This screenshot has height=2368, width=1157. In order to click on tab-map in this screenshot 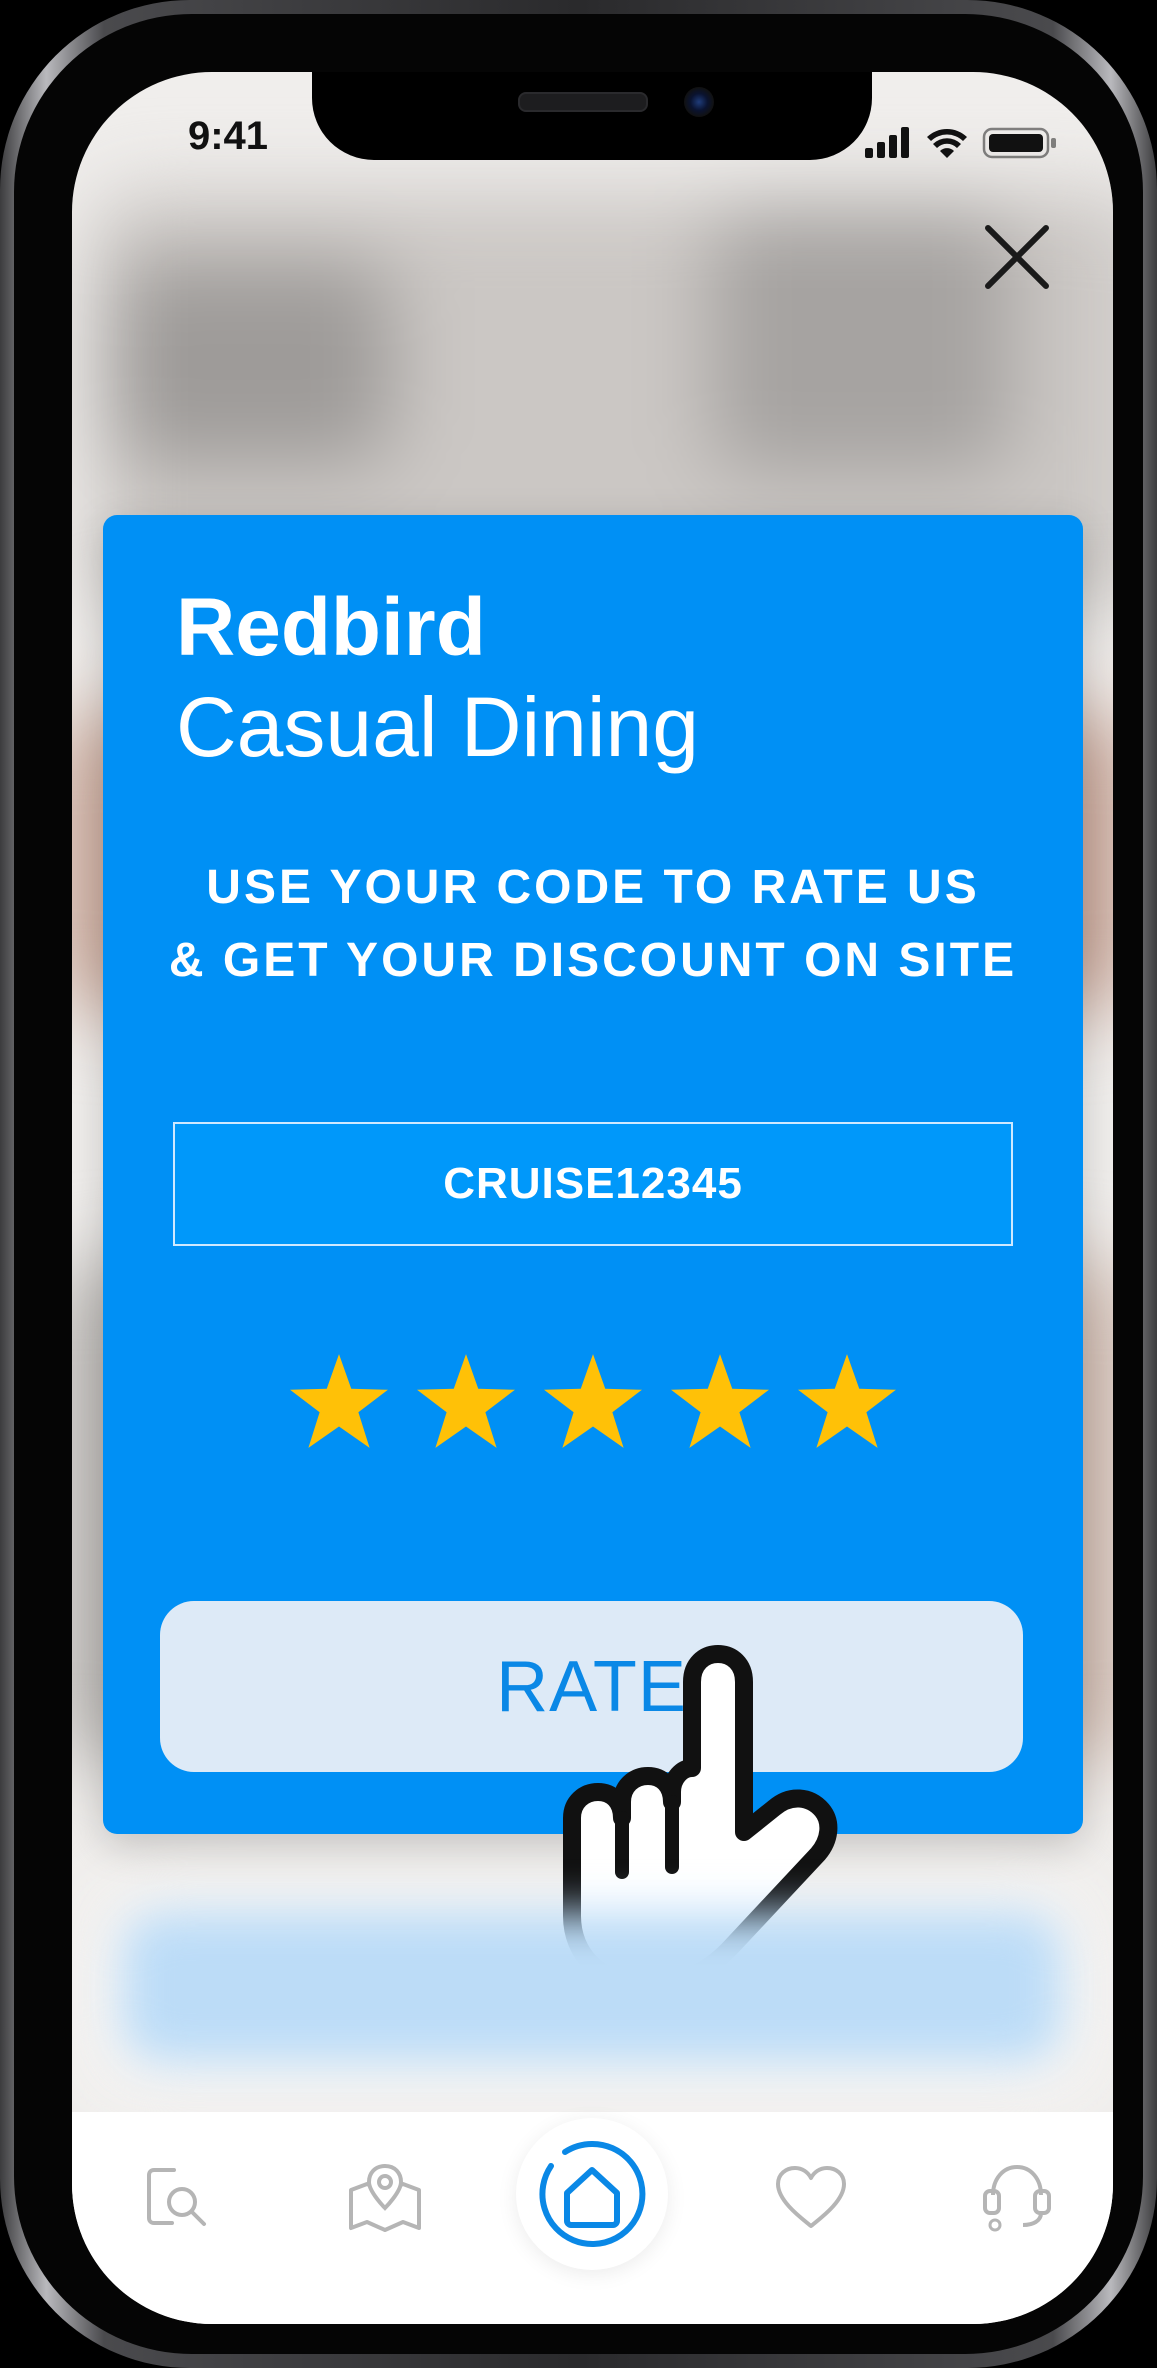, I will do `click(385, 2197)`.